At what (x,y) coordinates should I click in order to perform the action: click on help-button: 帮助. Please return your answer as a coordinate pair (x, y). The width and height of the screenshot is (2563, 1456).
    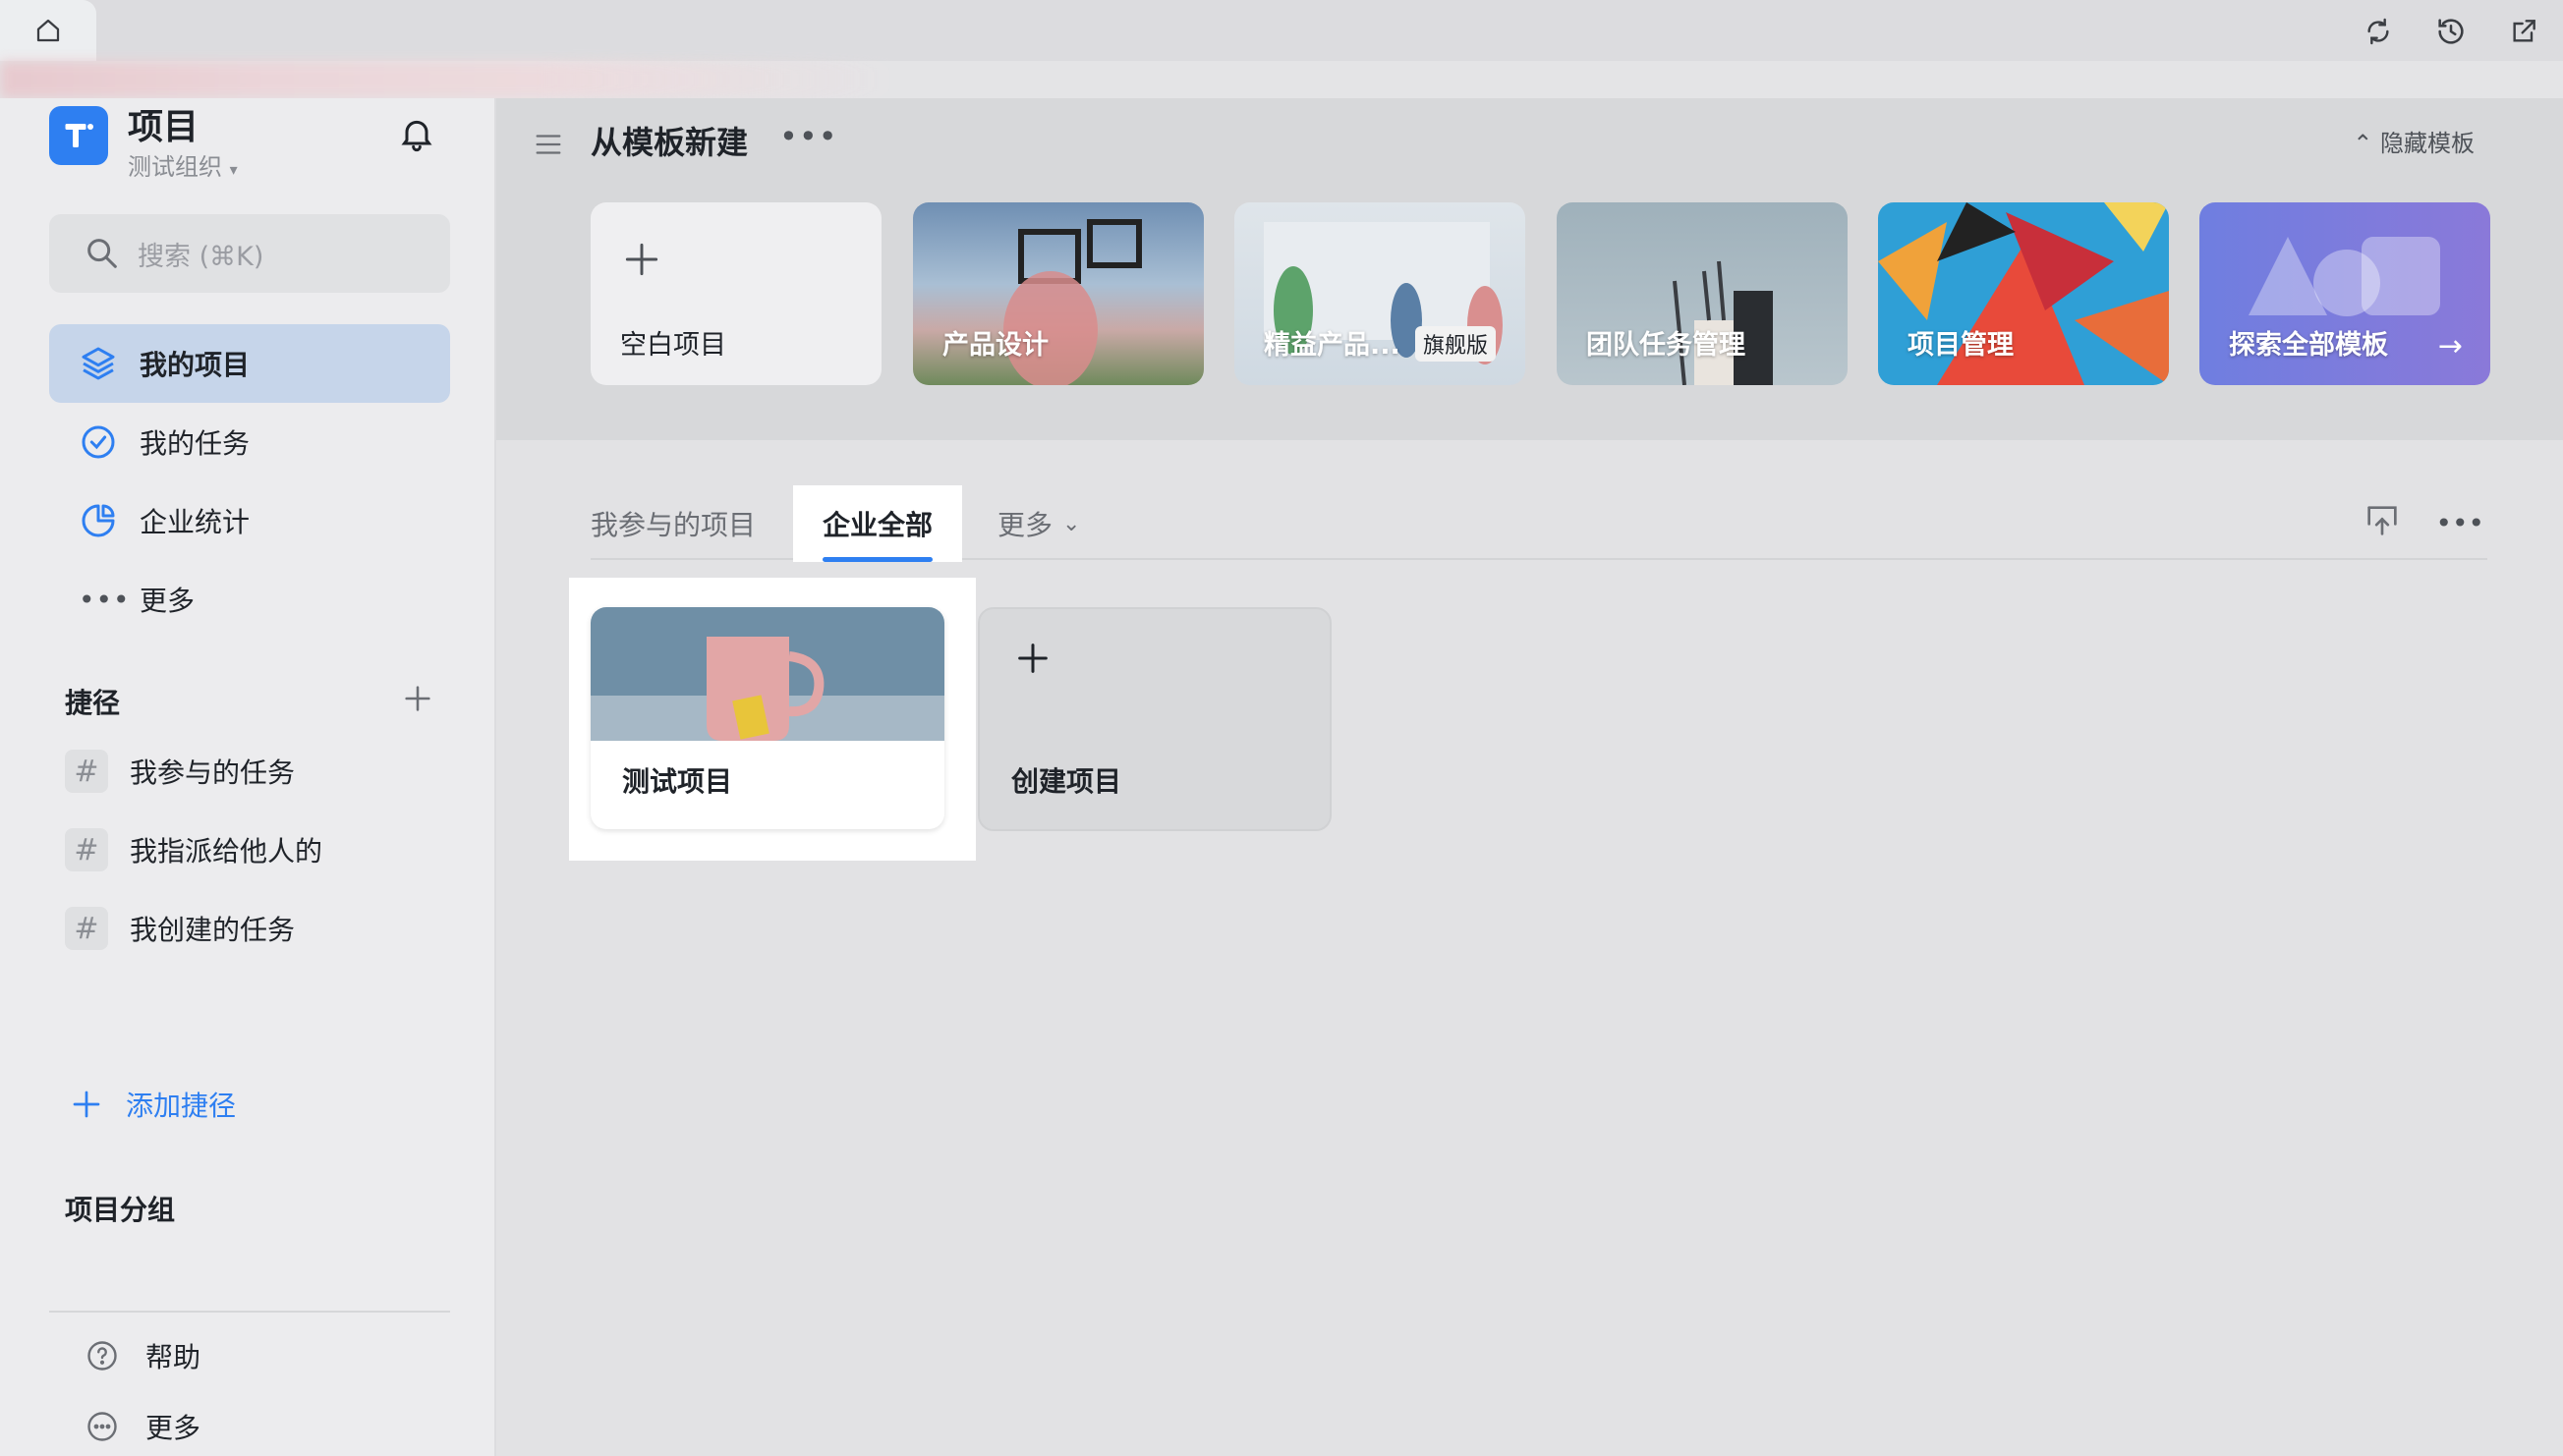
    Looking at the image, I should click on (142, 1355).